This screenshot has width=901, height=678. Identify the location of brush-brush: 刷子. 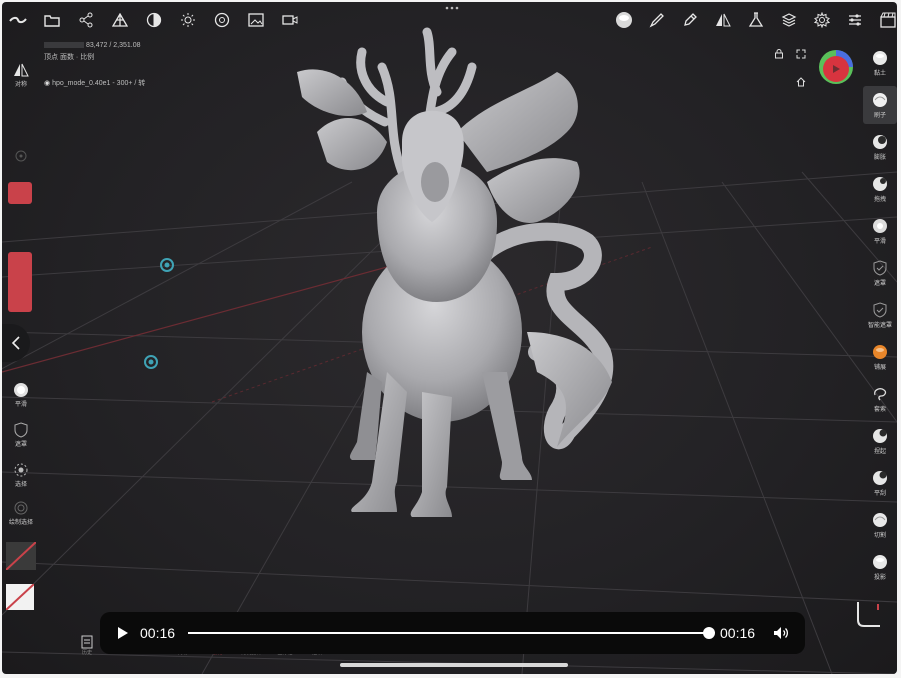
(880, 105).